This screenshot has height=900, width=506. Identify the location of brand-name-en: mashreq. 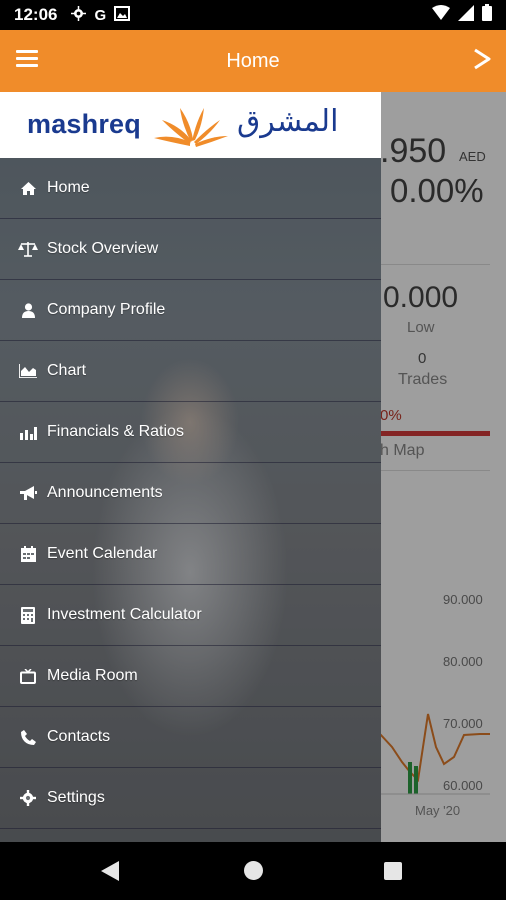
(84, 124).